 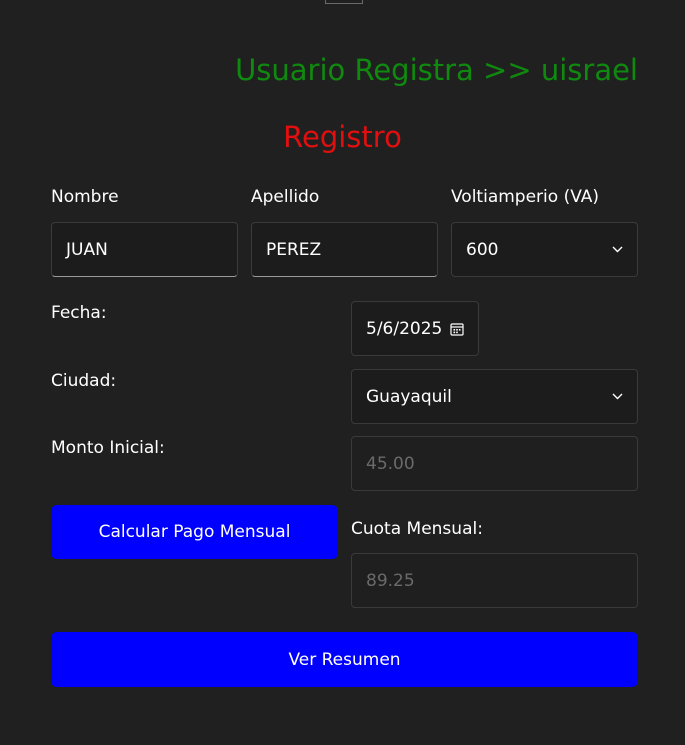 I want to click on ciudad-label: Ciudad:, so click(x=84, y=381).